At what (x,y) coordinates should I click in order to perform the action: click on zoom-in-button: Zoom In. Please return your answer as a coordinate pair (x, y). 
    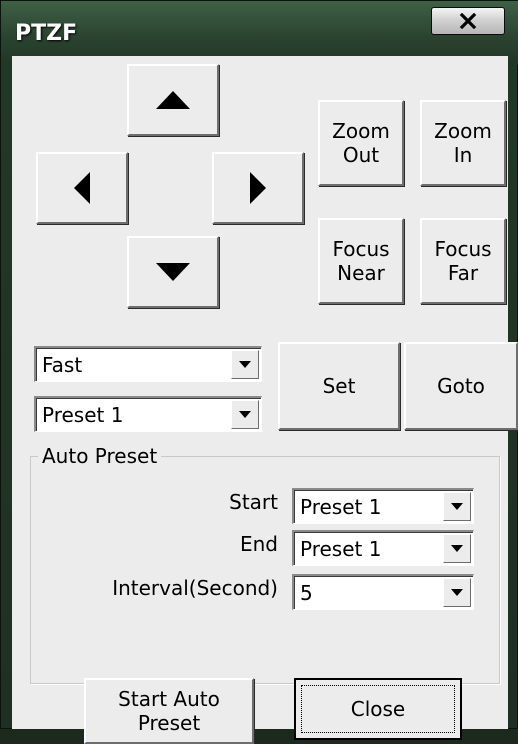
    Looking at the image, I should click on (463, 143).